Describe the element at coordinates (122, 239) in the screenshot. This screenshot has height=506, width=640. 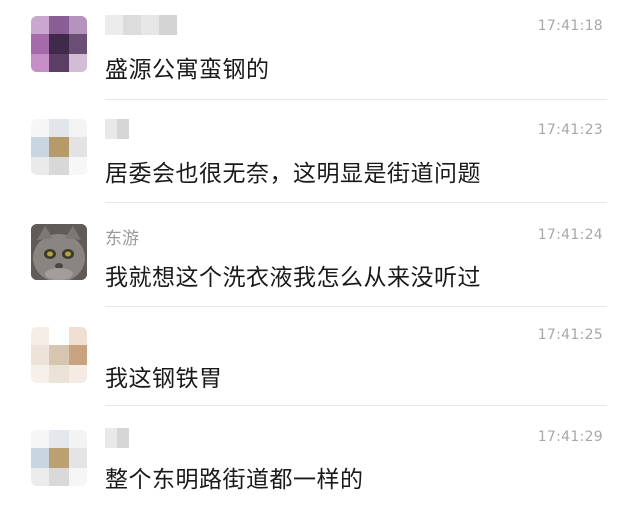
I see `sender-name: 东游` at that location.